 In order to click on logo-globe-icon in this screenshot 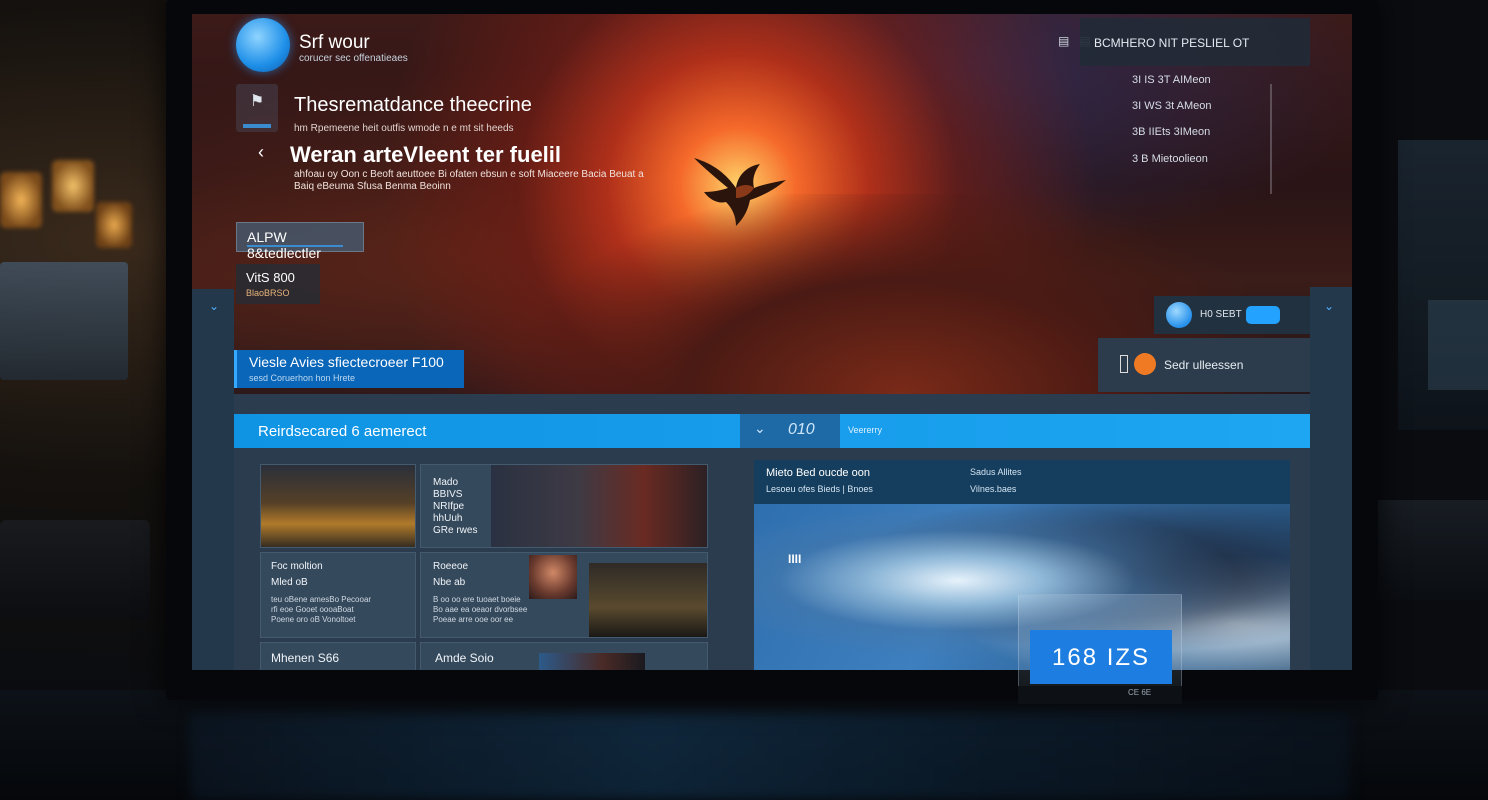, I will do `click(263, 45)`.